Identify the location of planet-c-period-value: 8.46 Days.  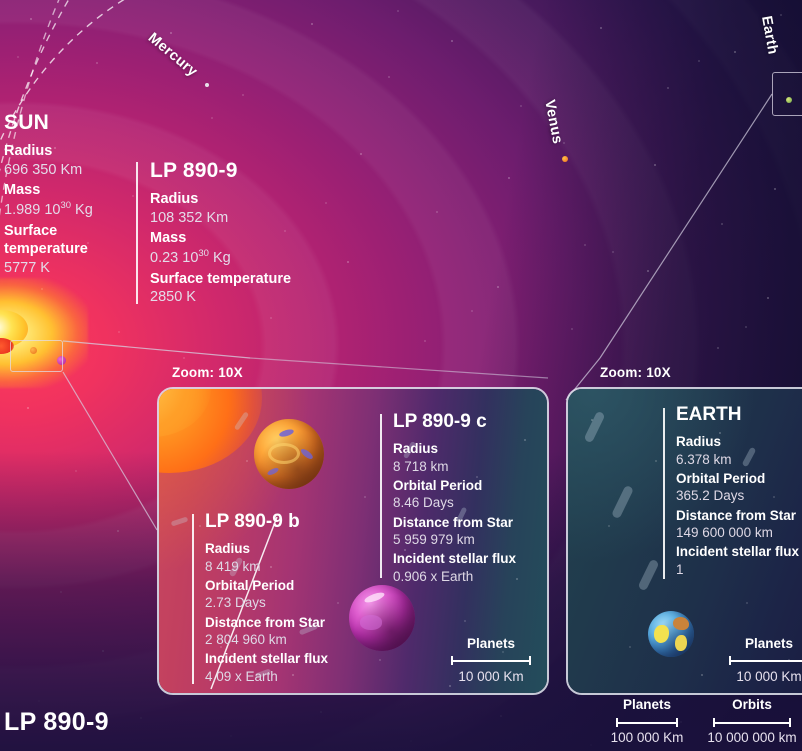
(423, 503).